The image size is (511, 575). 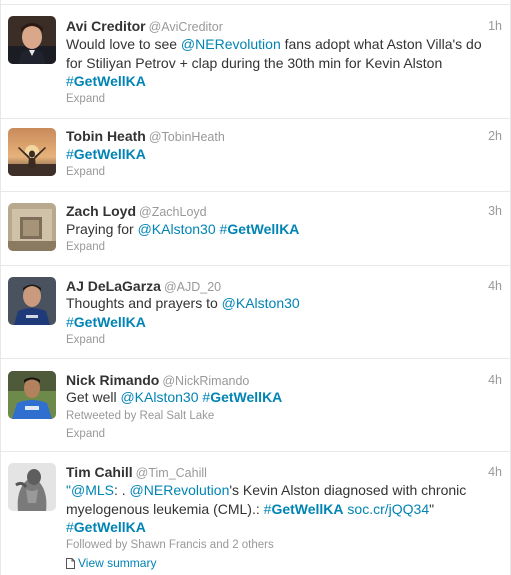 What do you see at coordinates (171, 473) in the screenshot?
I see `tweet-username: @Tim_Cahill` at bounding box center [171, 473].